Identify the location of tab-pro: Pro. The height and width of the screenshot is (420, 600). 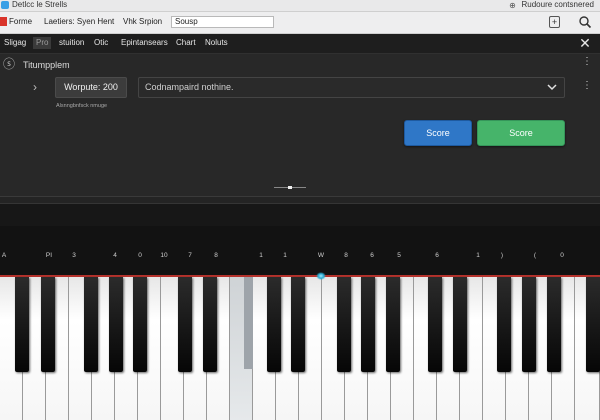
(42, 43).